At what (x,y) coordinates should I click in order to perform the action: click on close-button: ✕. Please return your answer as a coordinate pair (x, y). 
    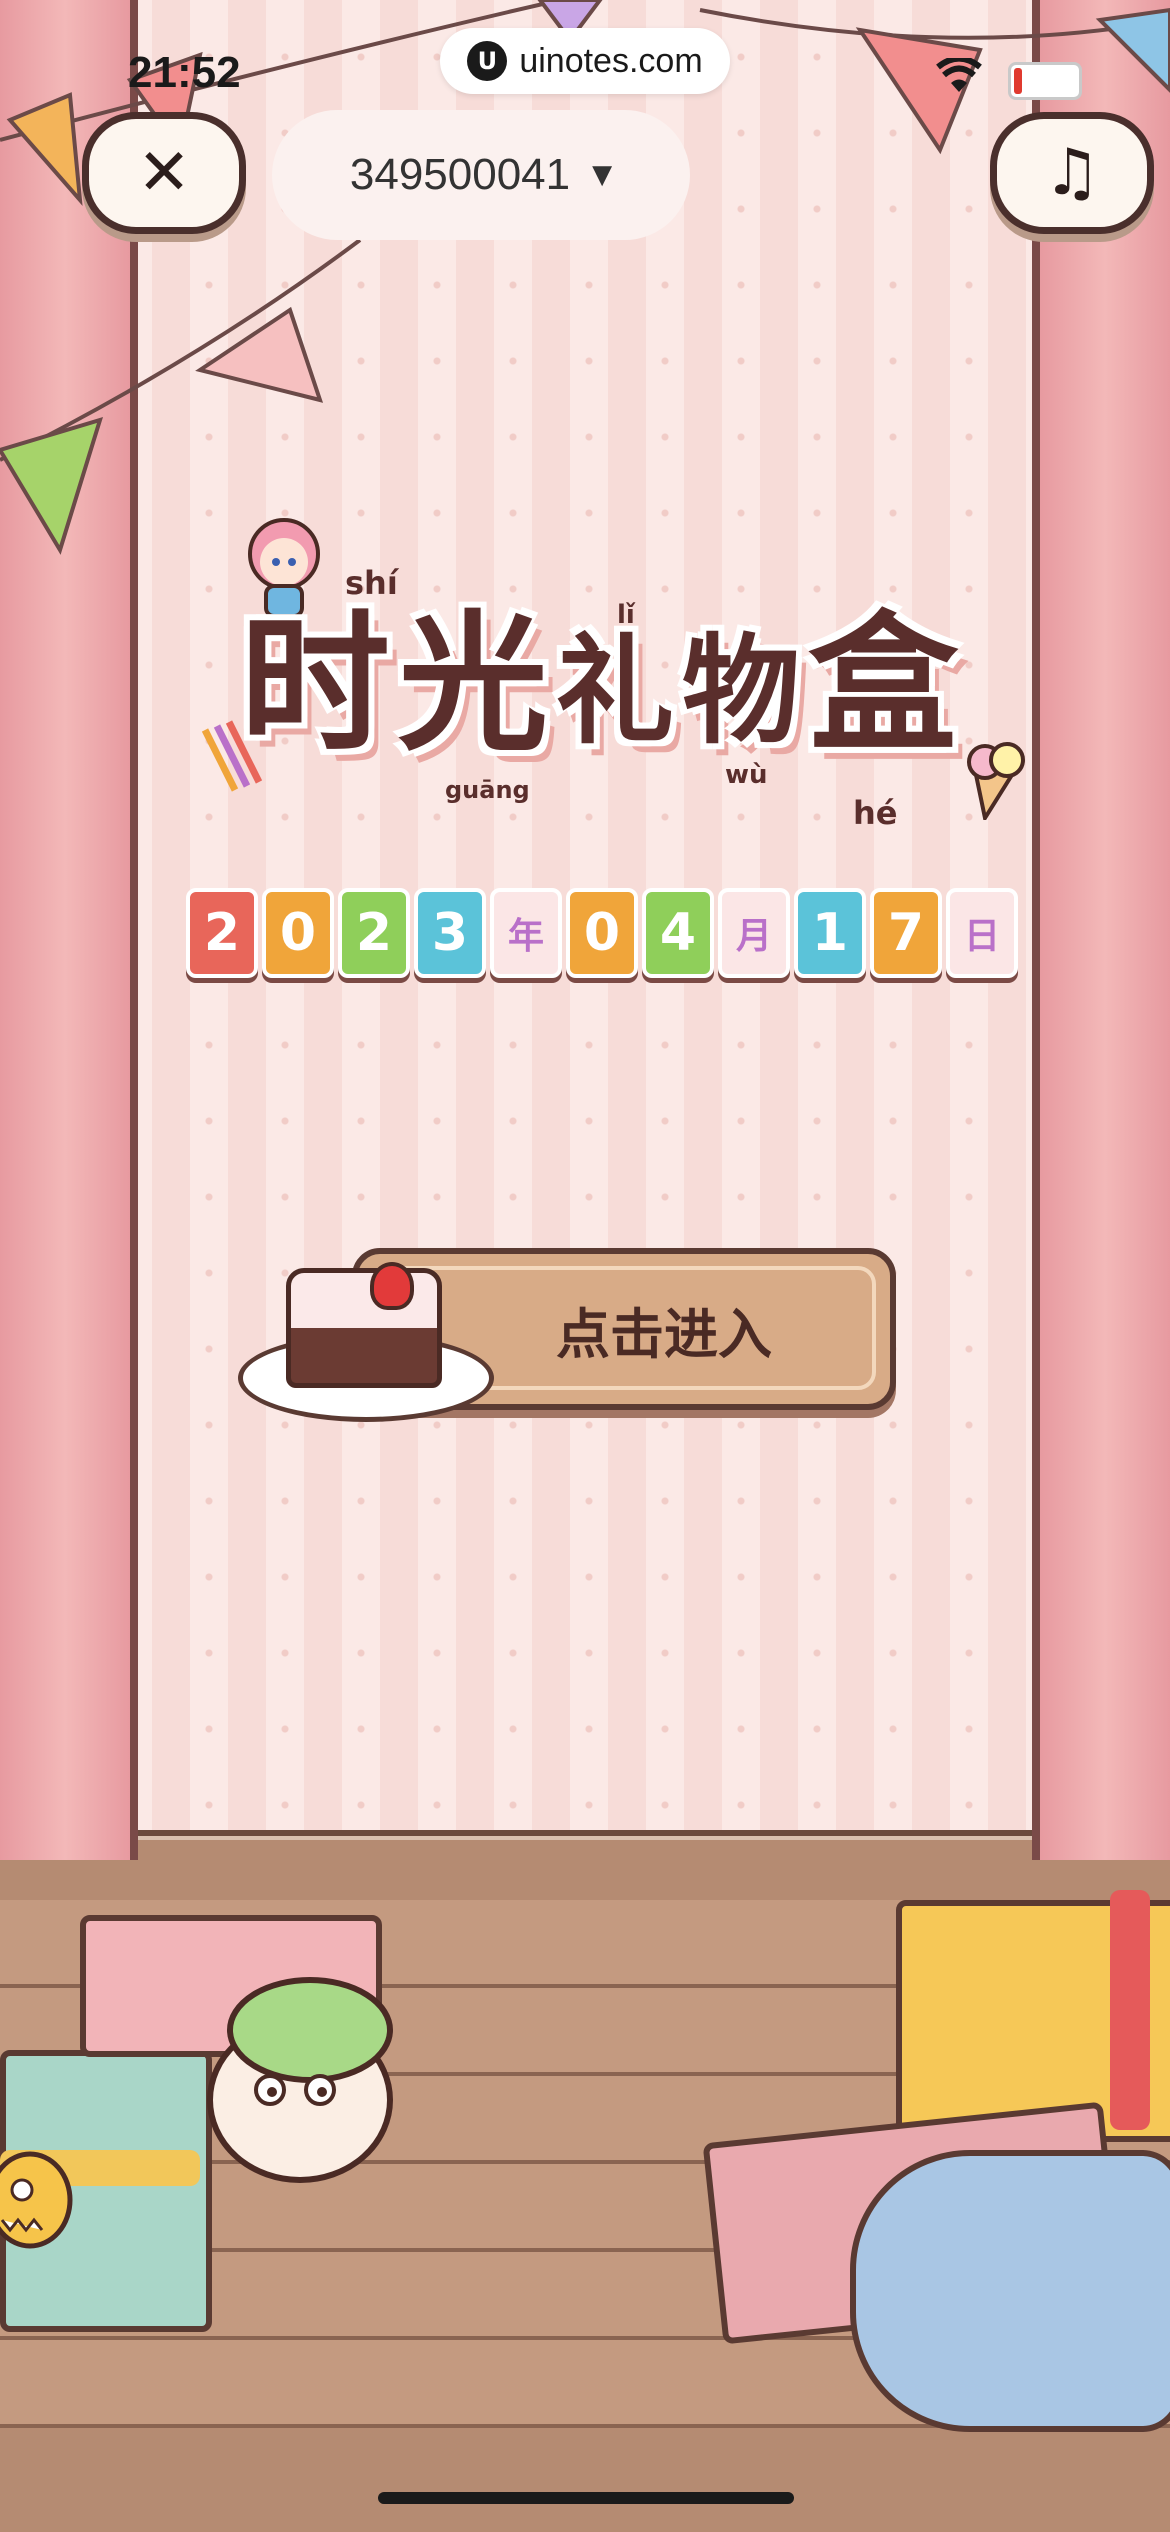
    Looking at the image, I should click on (164, 173).